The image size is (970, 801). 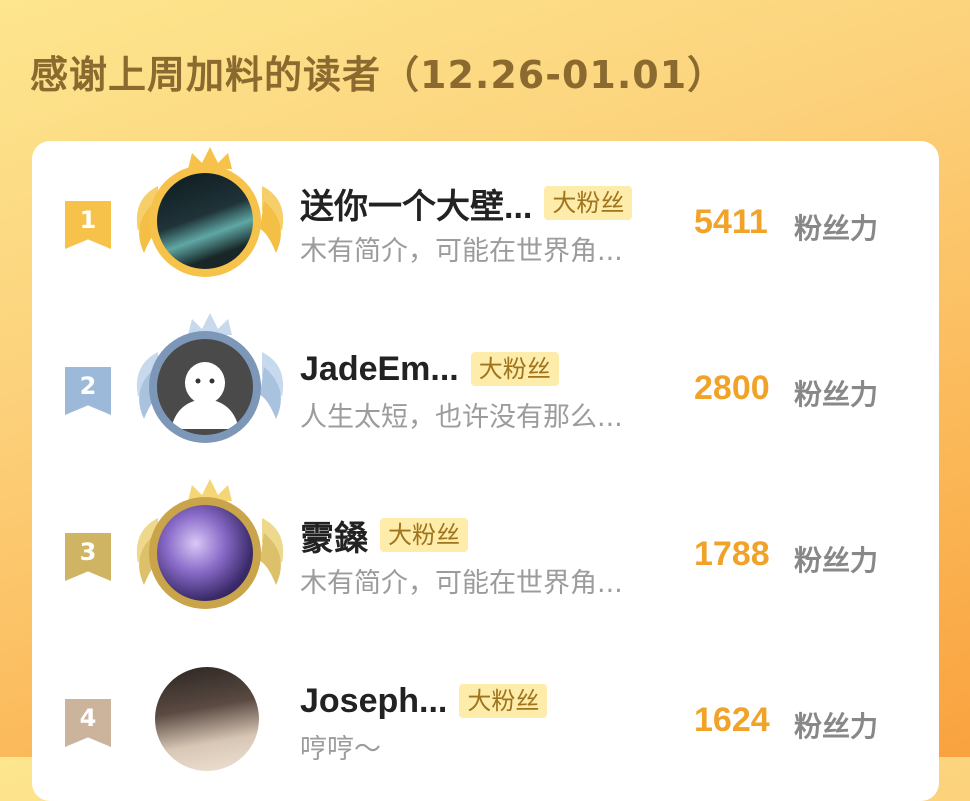 What do you see at coordinates (731, 222) in the screenshot?
I see `fan-power-score: 5411` at bounding box center [731, 222].